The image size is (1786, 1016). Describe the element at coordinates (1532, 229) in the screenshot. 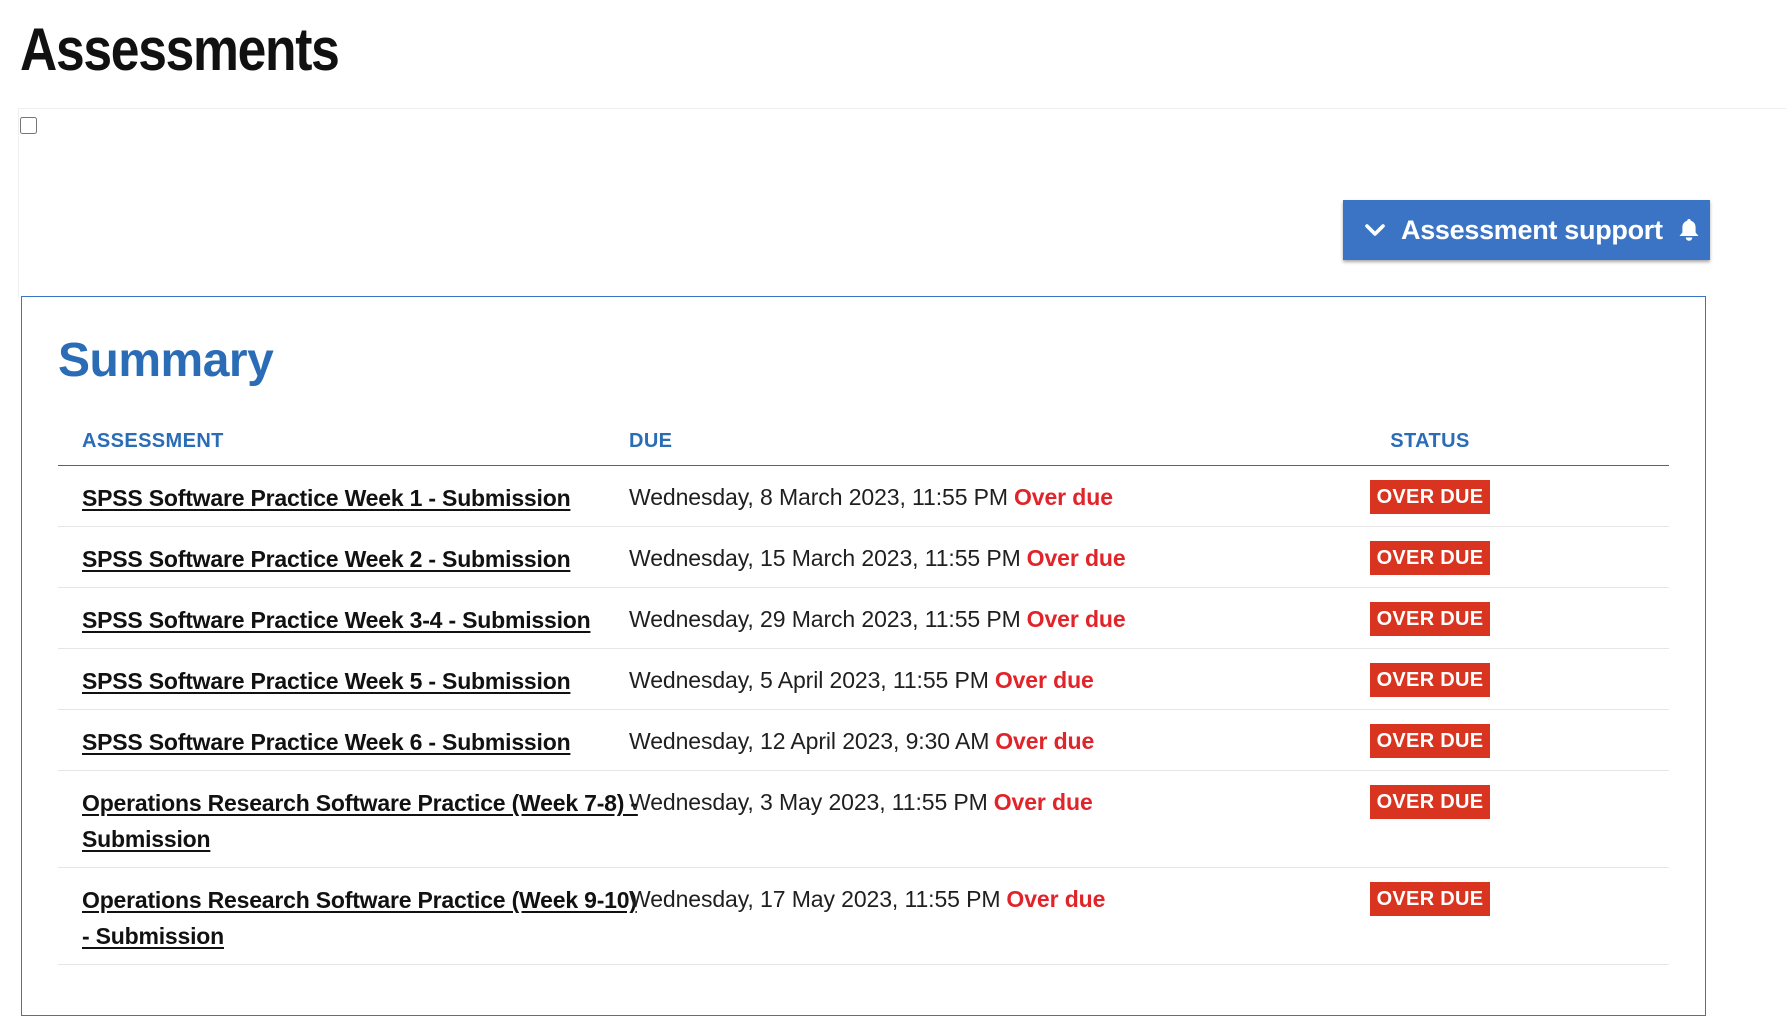

I see `assessment-support-label: Assessment support` at that location.